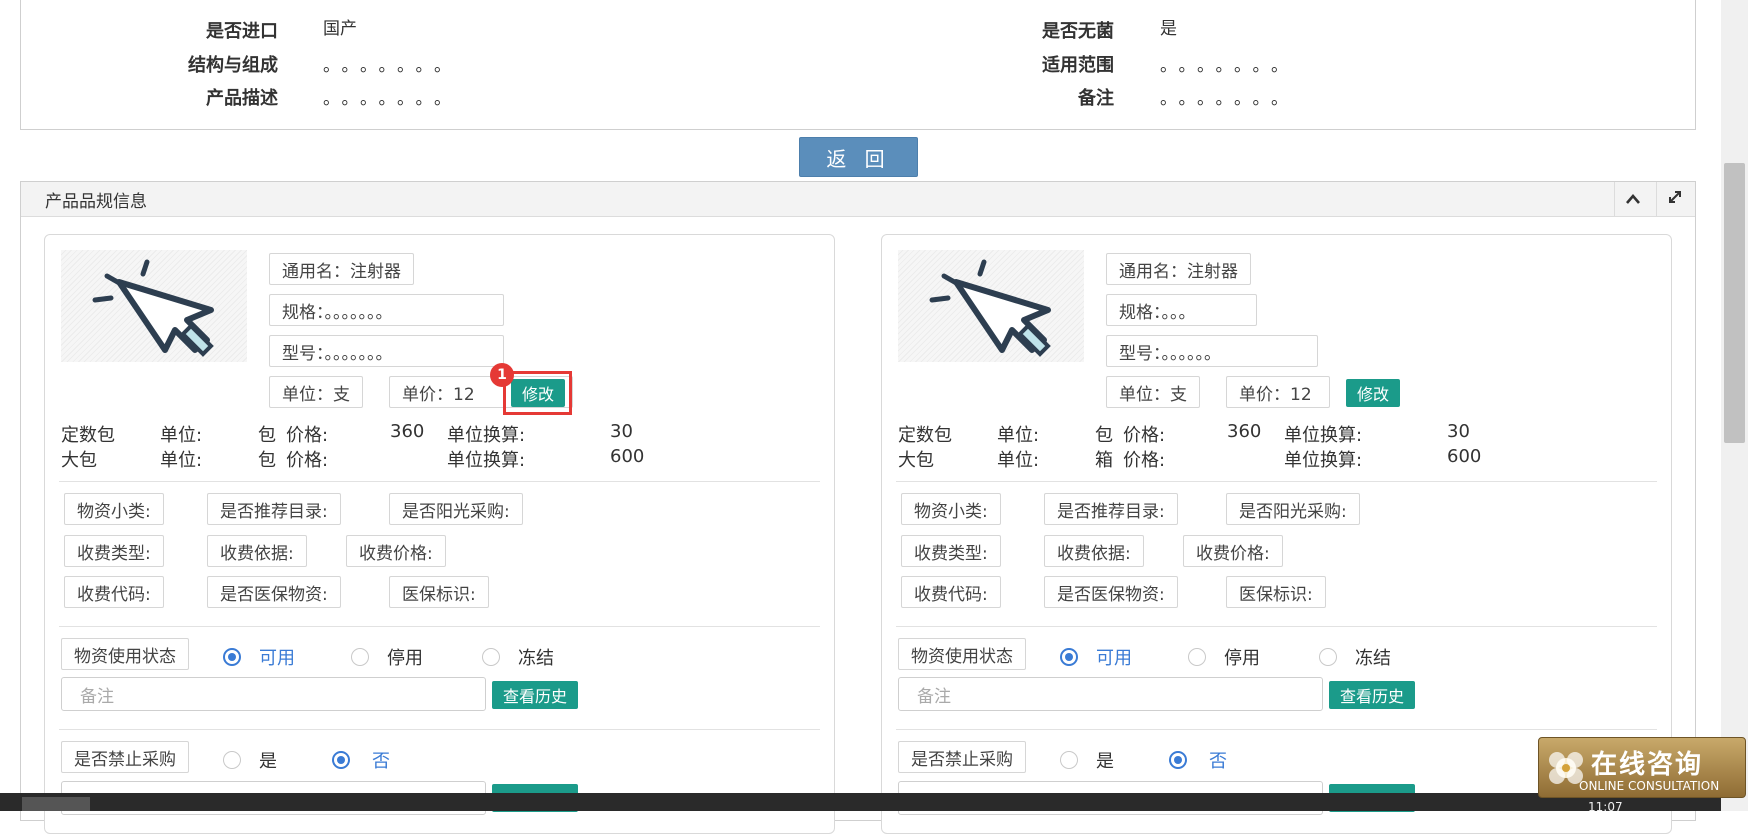 The height and width of the screenshot is (834, 1748). Describe the element at coordinates (1229, 66) in the screenshot. I see `info-value-scope: 。。。。。。。` at that location.